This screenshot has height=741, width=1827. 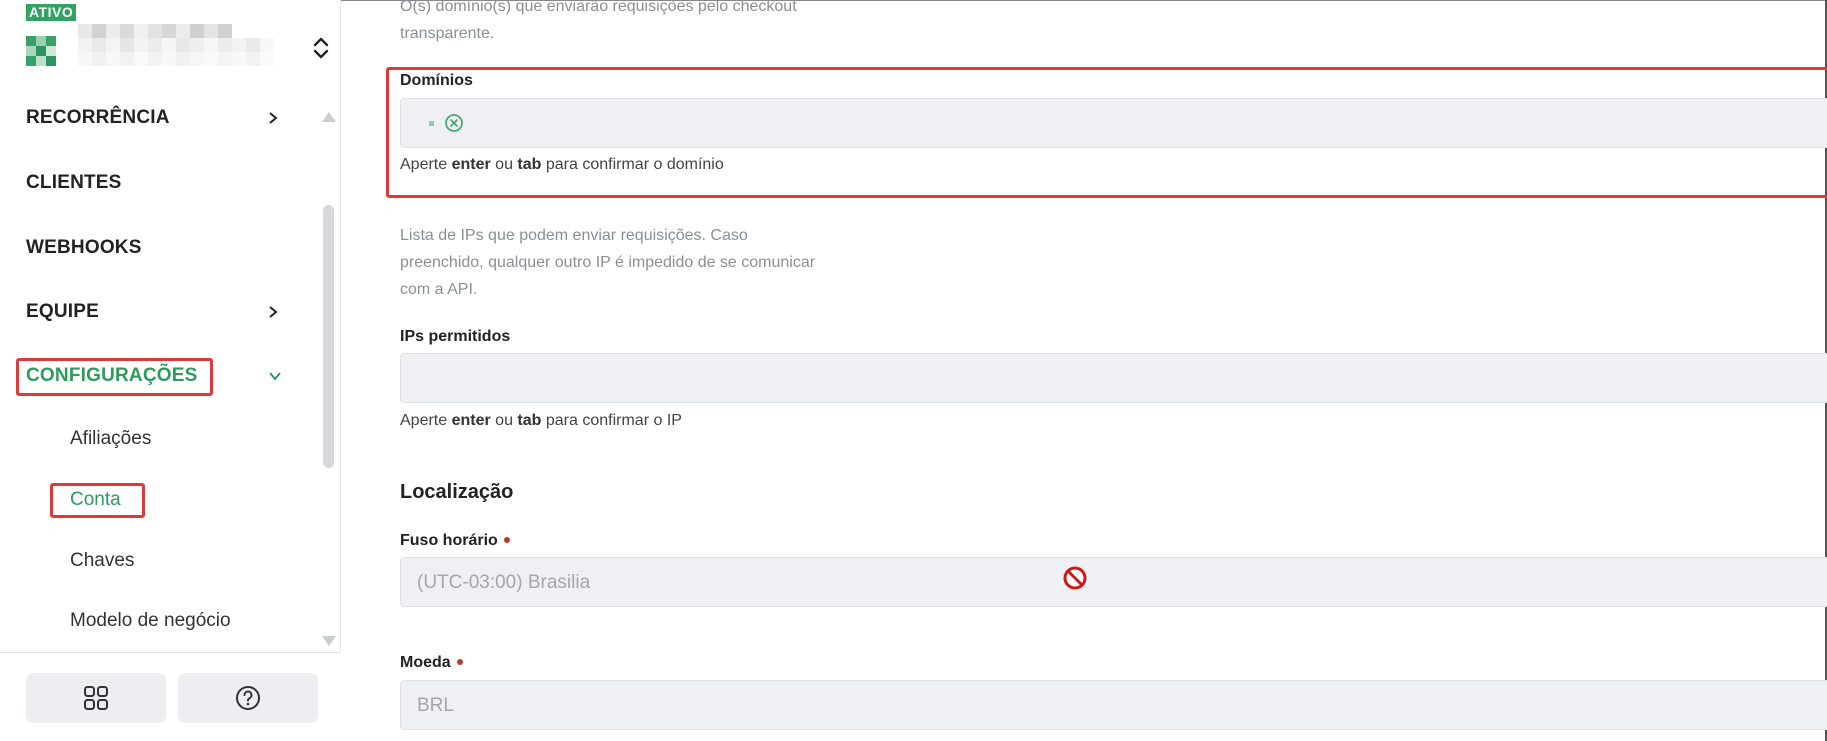 I want to click on nav-item-clientes: CLIENTES, so click(x=161, y=183).